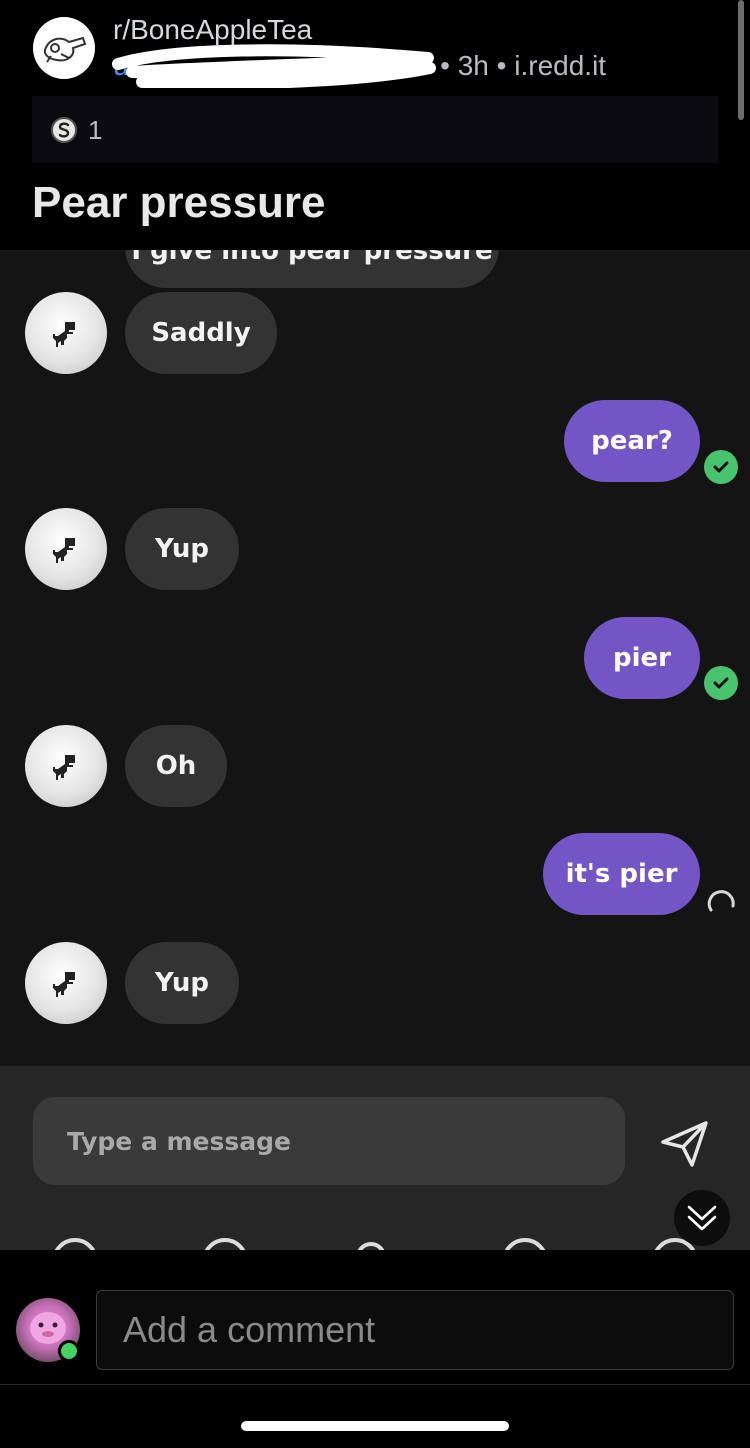 This screenshot has width=750, height=1448. What do you see at coordinates (702, 1218) in the screenshot?
I see `scroll-down-icon` at bounding box center [702, 1218].